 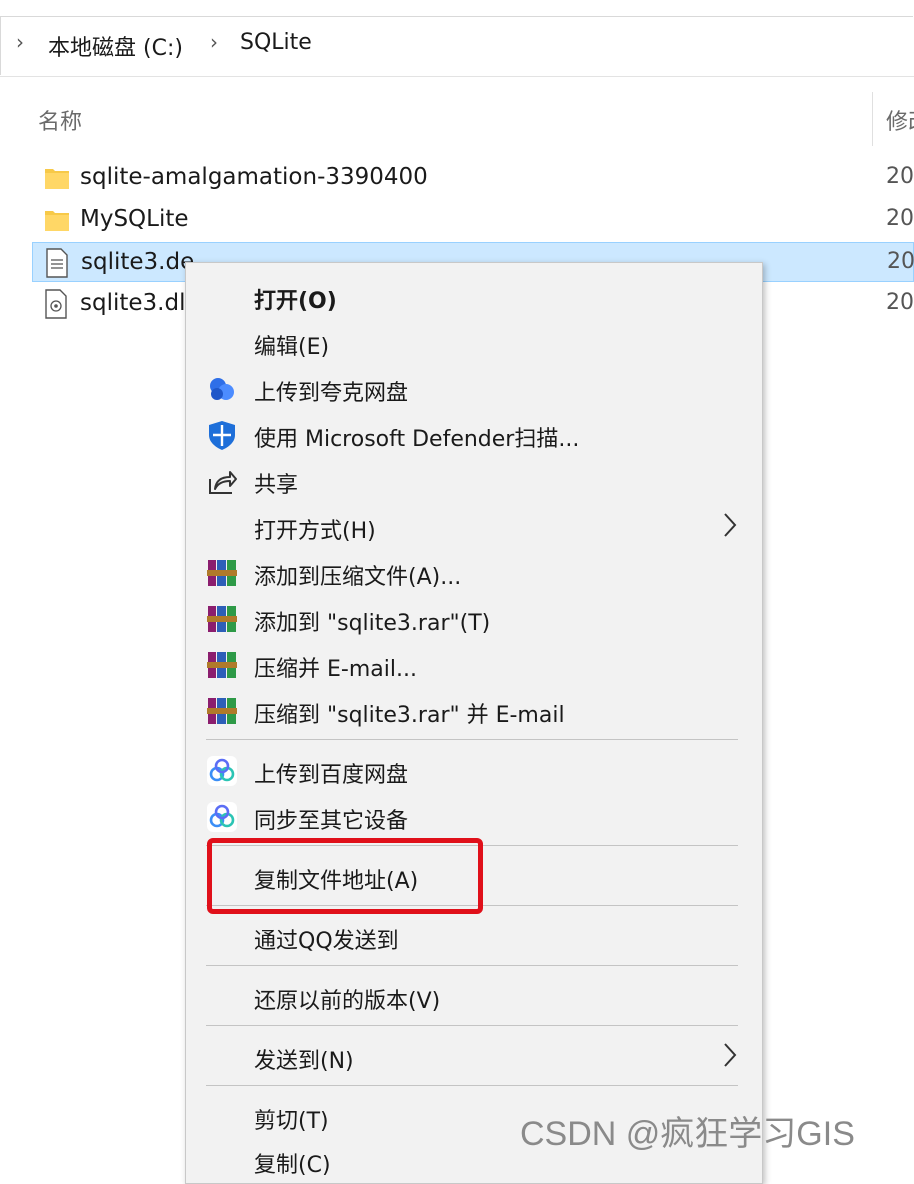 I want to click on menu-item-label: 共享, so click(x=276, y=485).